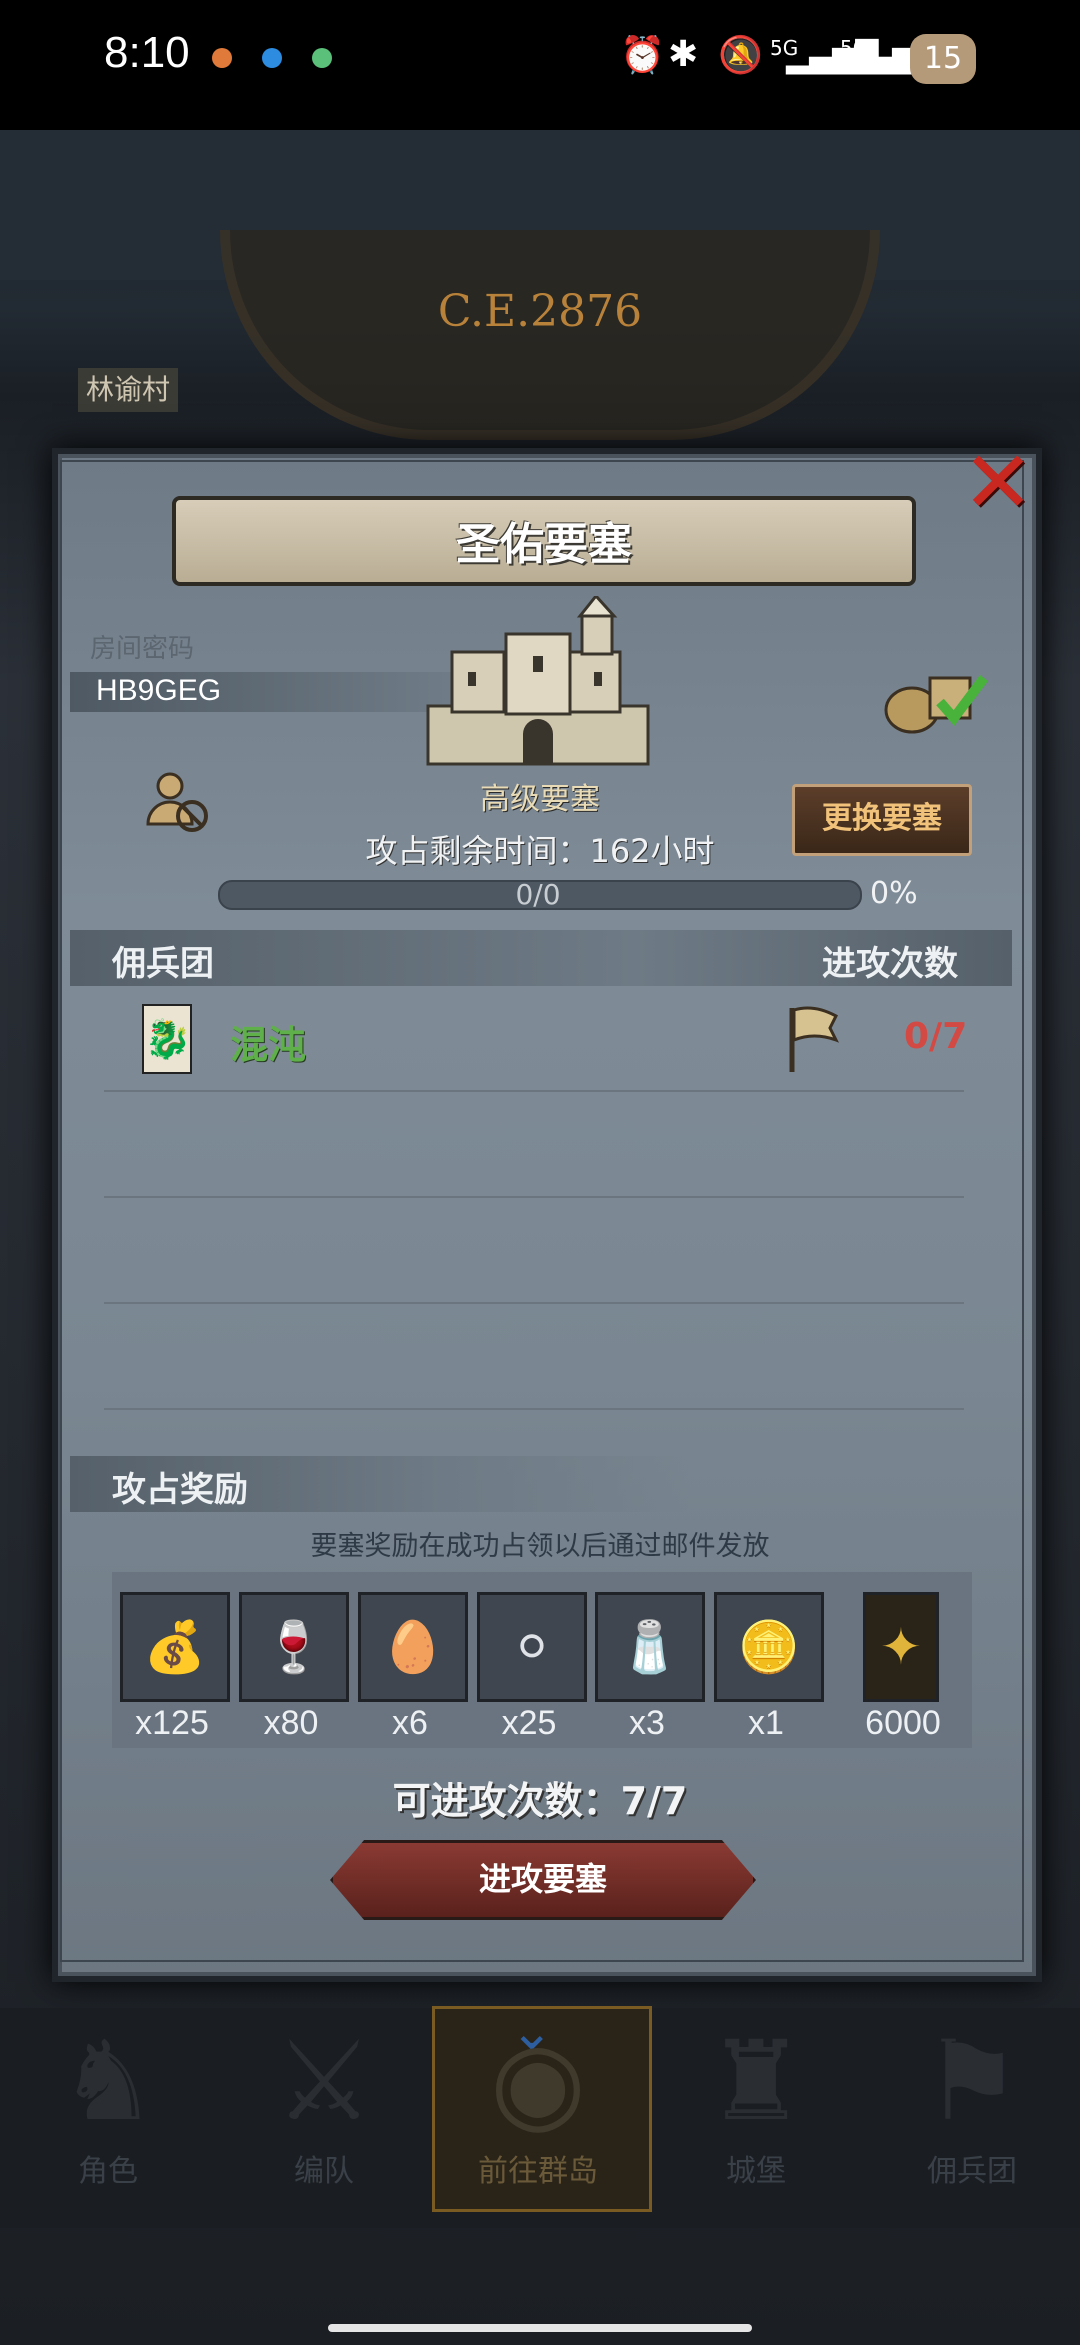 The image size is (1080, 2345). Describe the element at coordinates (147, 52) in the screenshot. I see `status-time: 8:10` at that location.